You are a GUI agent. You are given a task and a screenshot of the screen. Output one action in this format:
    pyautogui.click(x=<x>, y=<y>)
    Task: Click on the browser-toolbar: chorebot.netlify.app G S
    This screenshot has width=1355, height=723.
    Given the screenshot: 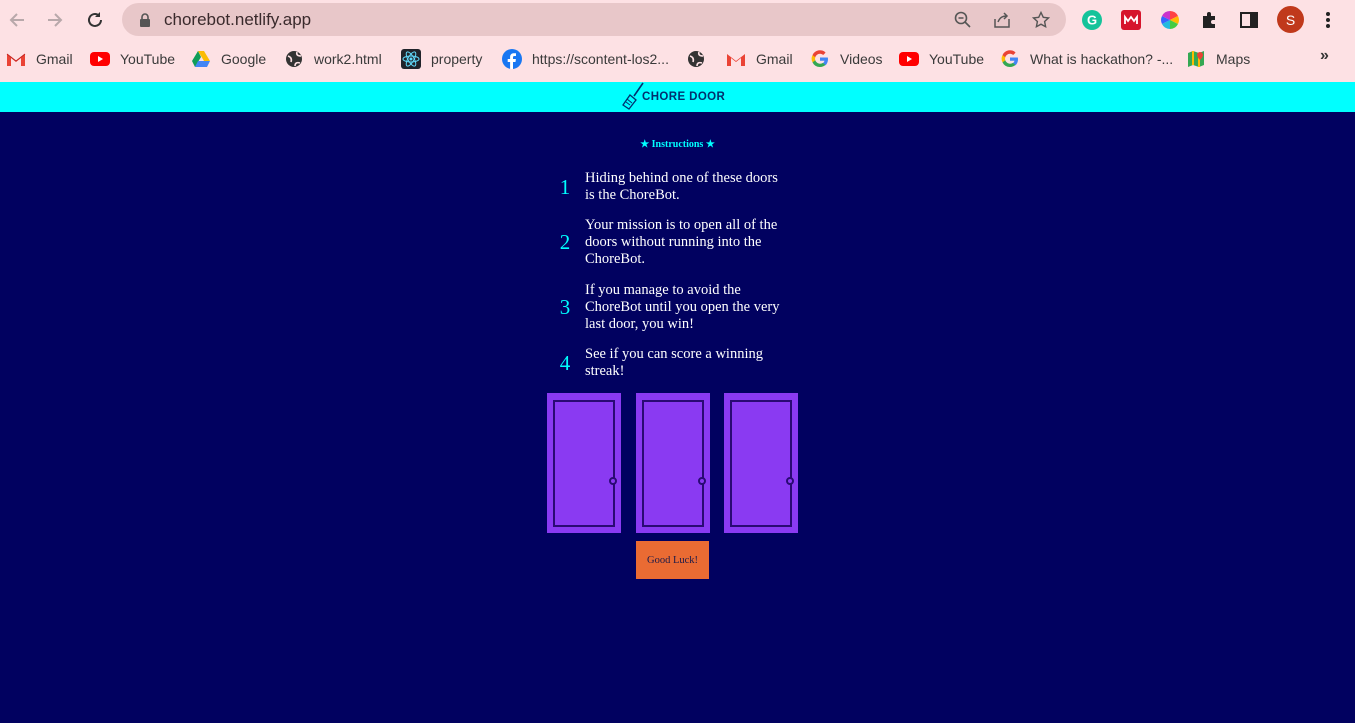 What is the action you would take?
    pyautogui.click(x=677, y=20)
    